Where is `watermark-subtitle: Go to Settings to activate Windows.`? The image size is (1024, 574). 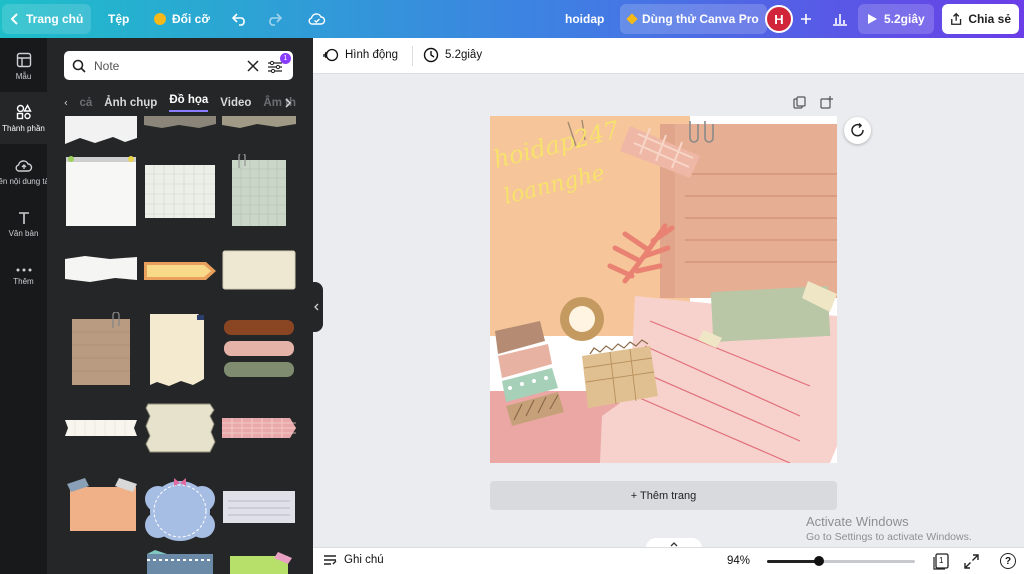 watermark-subtitle: Go to Settings to activate Windows. is located at coordinates (889, 536).